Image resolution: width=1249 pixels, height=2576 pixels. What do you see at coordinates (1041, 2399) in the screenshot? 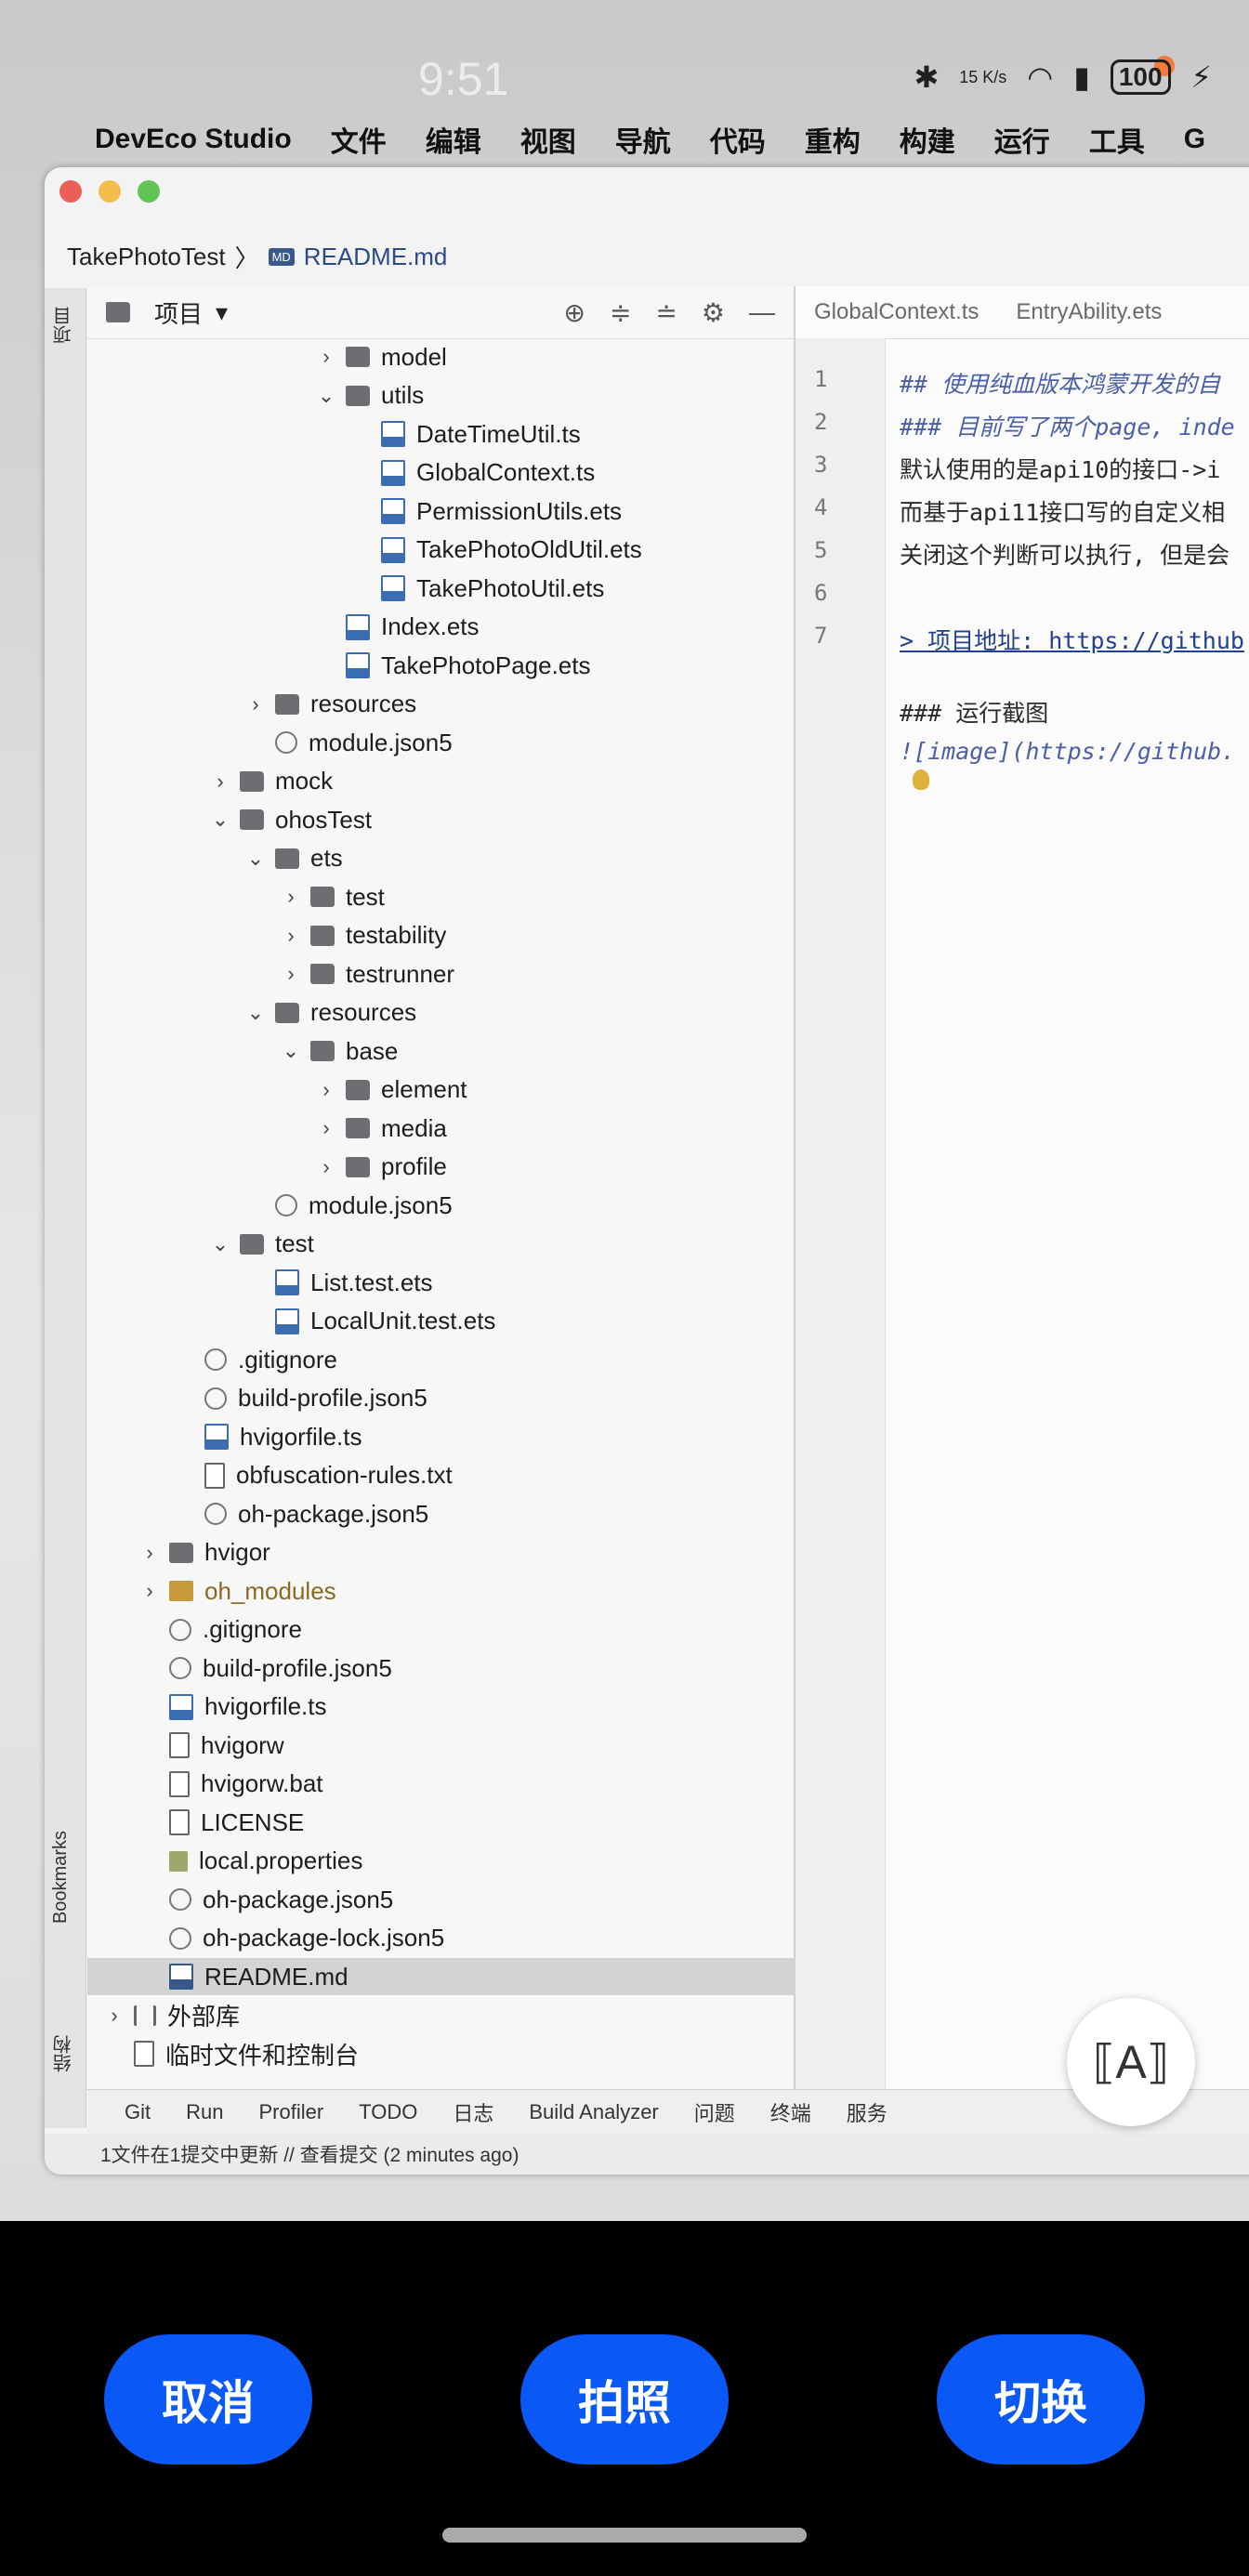
I see `switch-camera-button: 切换` at bounding box center [1041, 2399].